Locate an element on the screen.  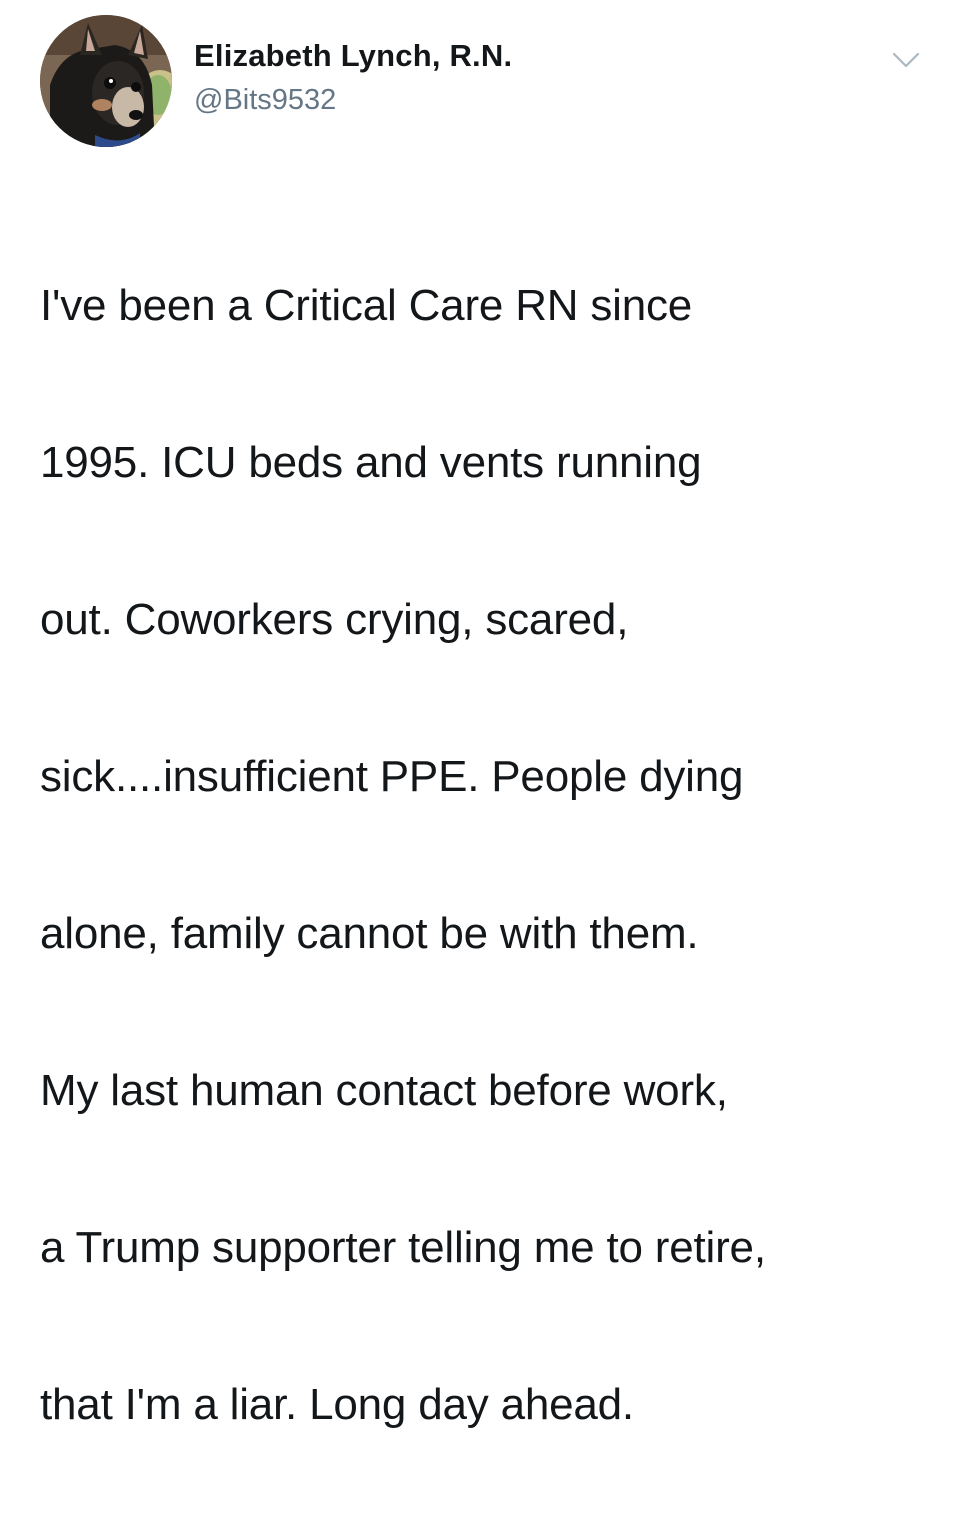
avatar is located at coordinates (106, 81).